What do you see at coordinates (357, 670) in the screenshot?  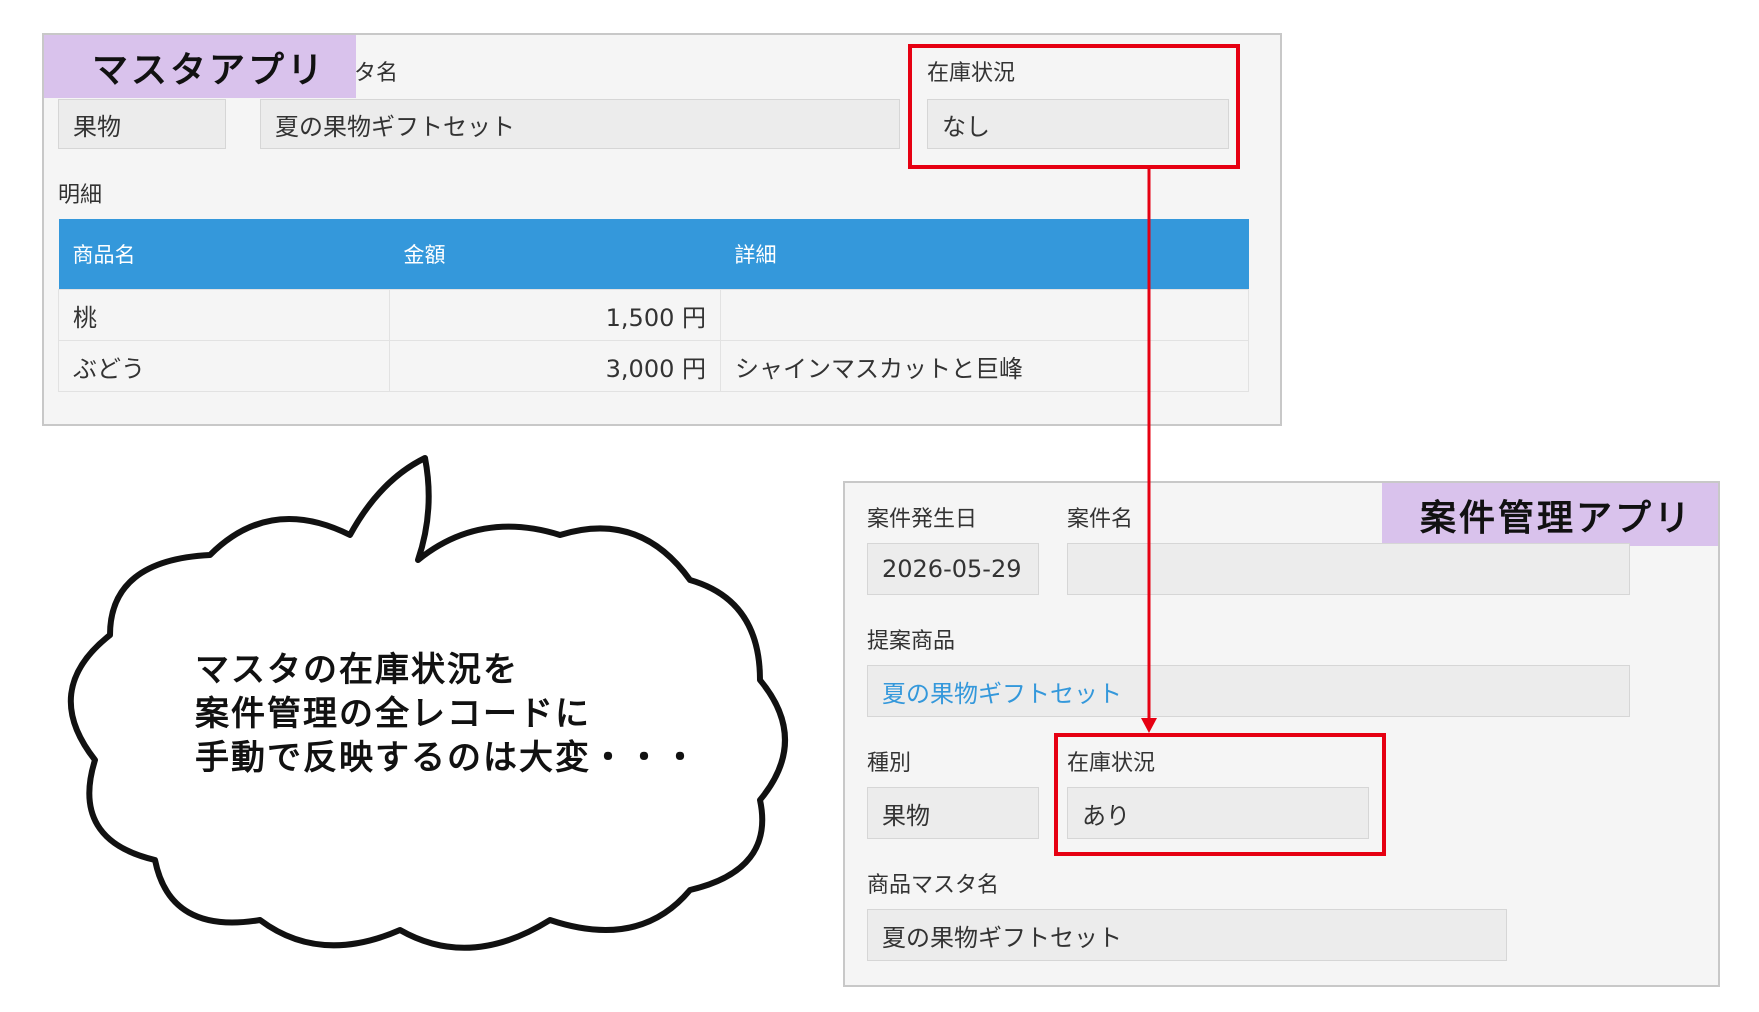 I see `bubble-line-1: マスタの在庫状況を` at bounding box center [357, 670].